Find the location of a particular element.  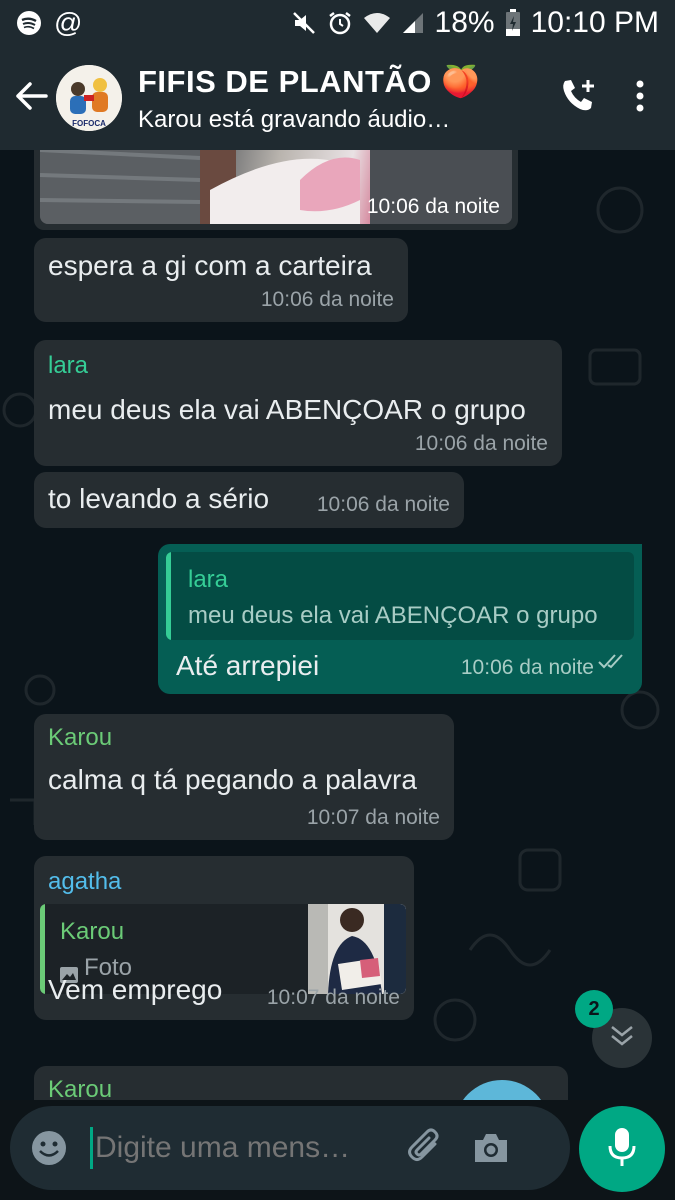

group-name: FIFIS DE PLANTÃO 🍑 is located at coordinates (309, 81).